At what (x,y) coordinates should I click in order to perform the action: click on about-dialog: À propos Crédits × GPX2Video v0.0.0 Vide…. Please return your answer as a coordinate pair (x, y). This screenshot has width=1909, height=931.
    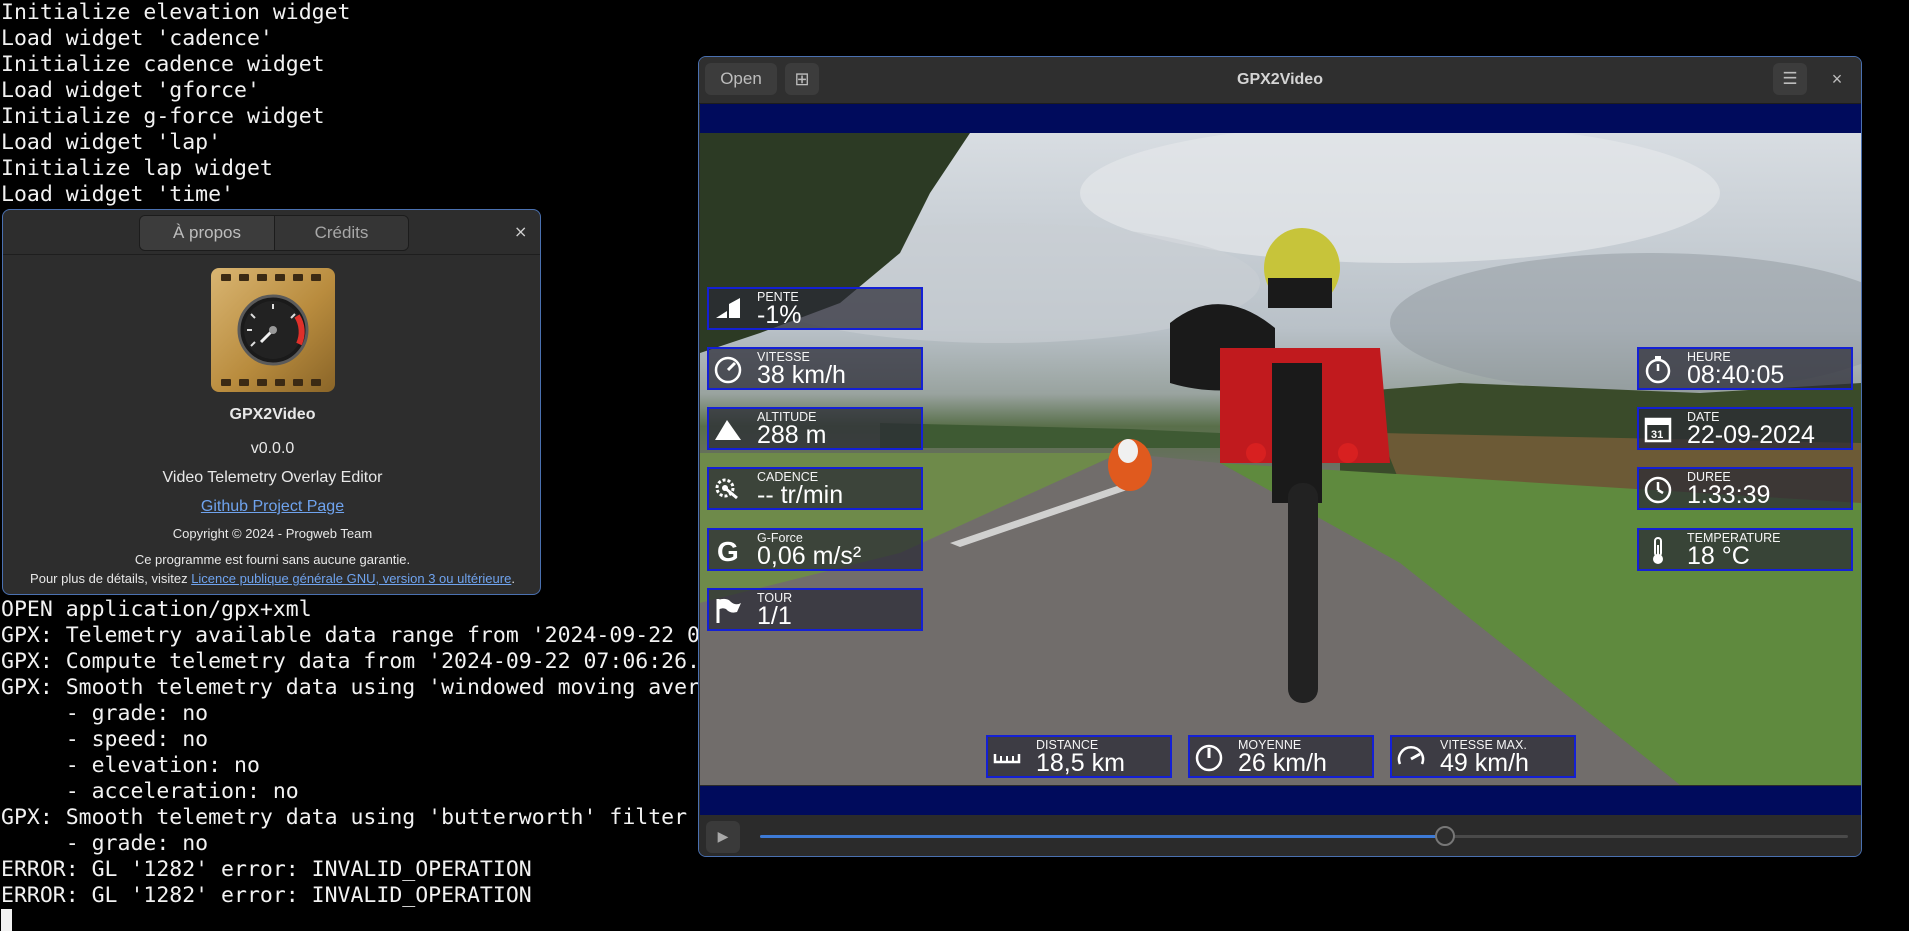
    Looking at the image, I should click on (271, 402).